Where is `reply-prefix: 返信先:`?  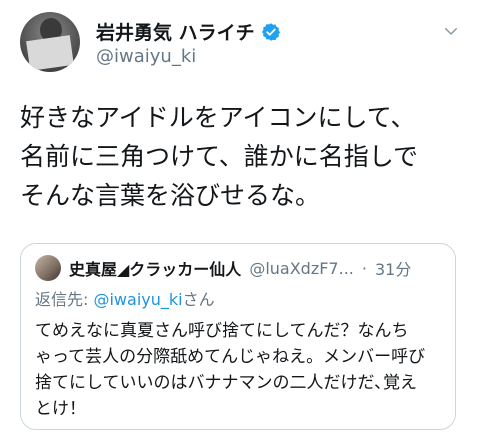 reply-prefix: 返信先: is located at coordinates (64, 299).